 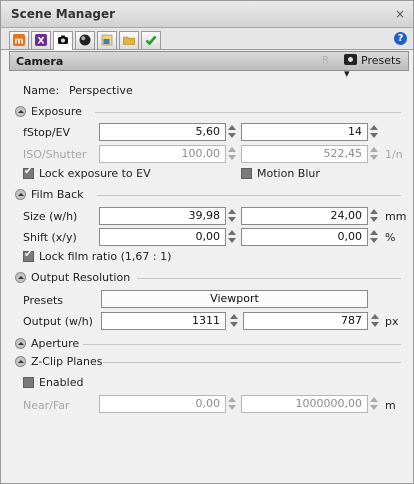 What do you see at coordinates (55, 154) in the screenshot?
I see `iso-label: ISO/Shutter` at bounding box center [55, 154].